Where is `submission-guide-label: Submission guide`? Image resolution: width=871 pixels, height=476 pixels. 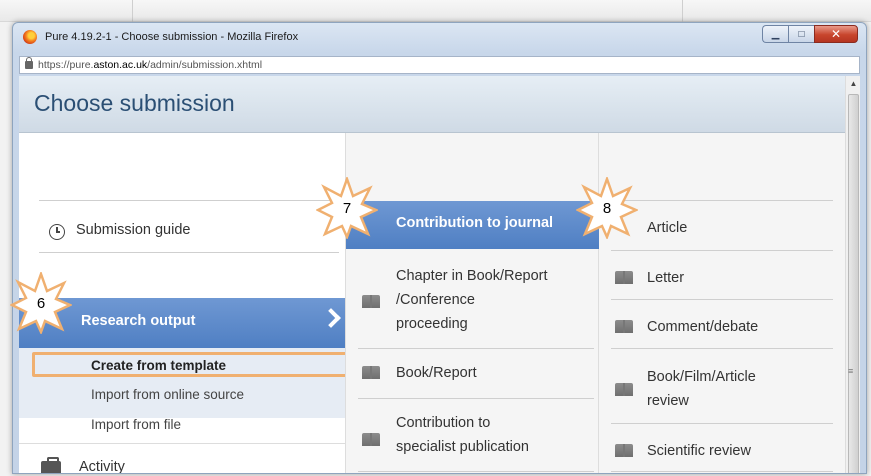
submission-guide-label: Submission guide is located at coordinates (133, 230).